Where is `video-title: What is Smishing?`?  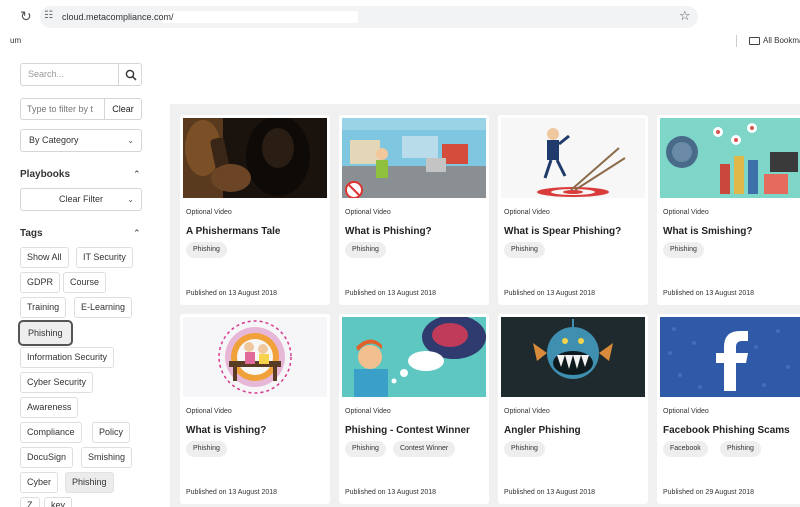 video-title: What is Smishing? is located at coordinates (731, 231).